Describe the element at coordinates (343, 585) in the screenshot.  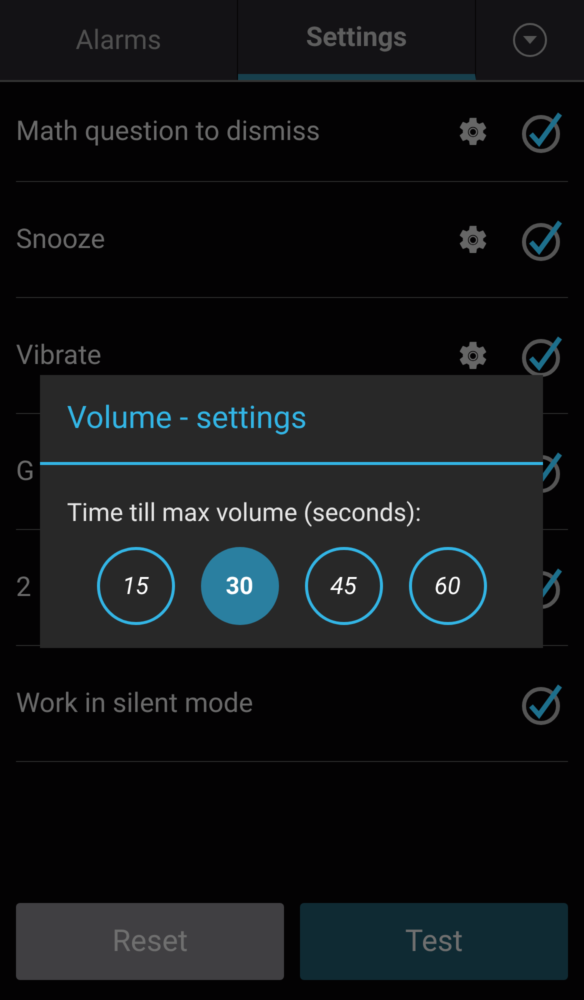
I see `option-button: 45` at that location.